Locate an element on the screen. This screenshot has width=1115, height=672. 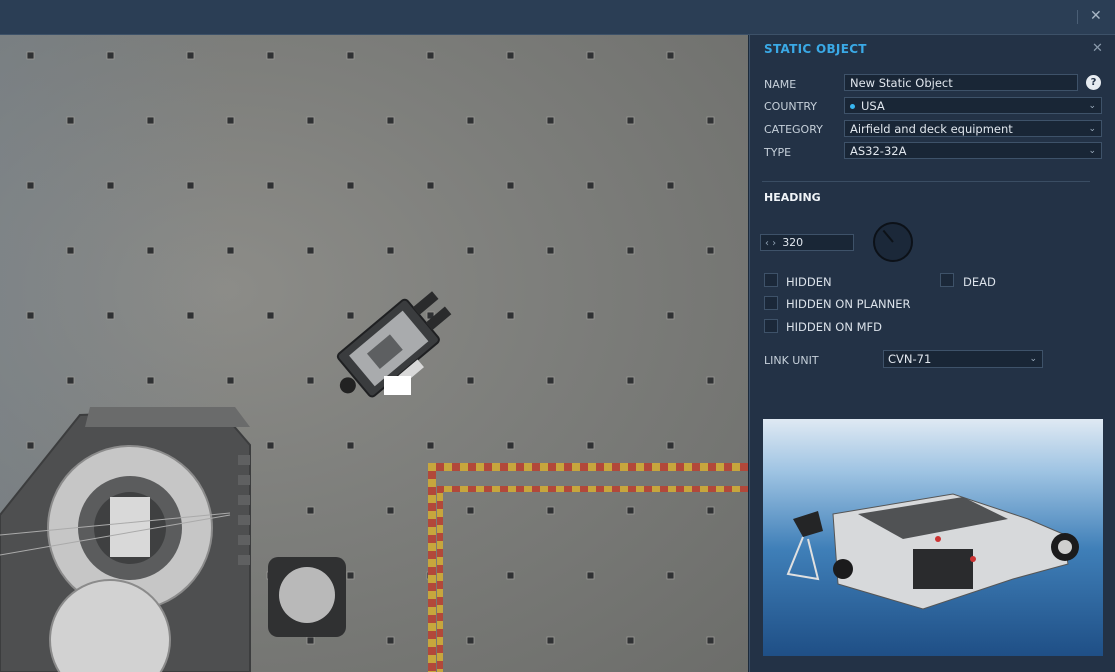
category-value: Airfield and deck equipment is located at coordinates (931, 129).